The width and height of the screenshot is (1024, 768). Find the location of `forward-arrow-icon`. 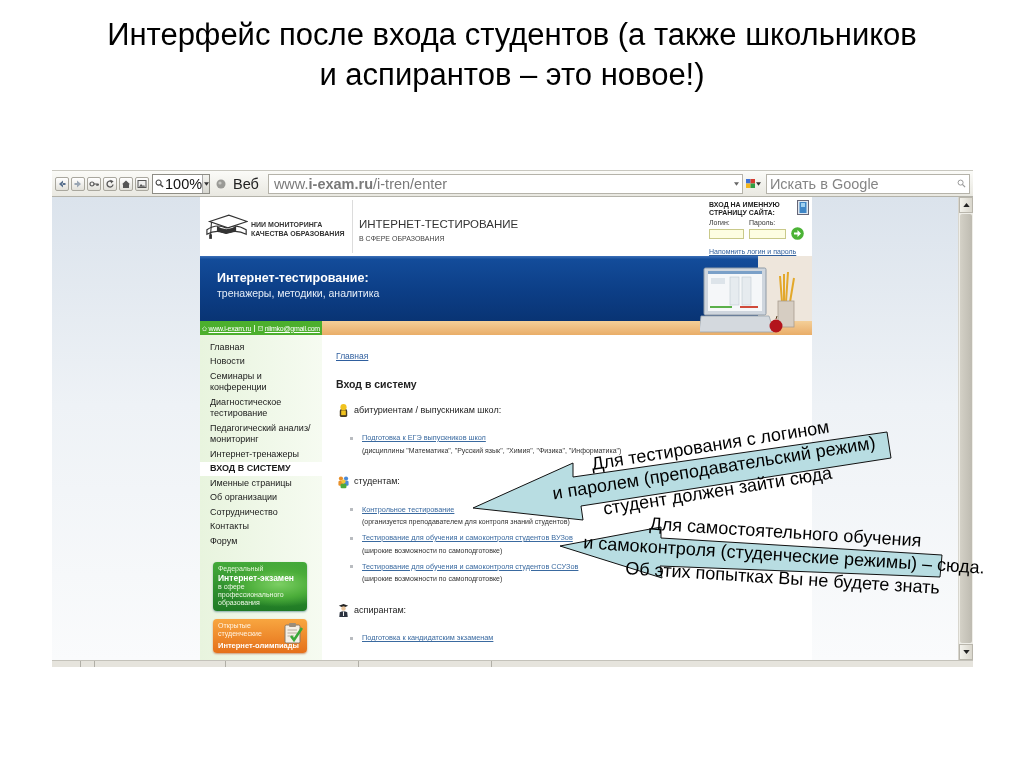

forward-arrow-icon is located at coordinates (78, 183).